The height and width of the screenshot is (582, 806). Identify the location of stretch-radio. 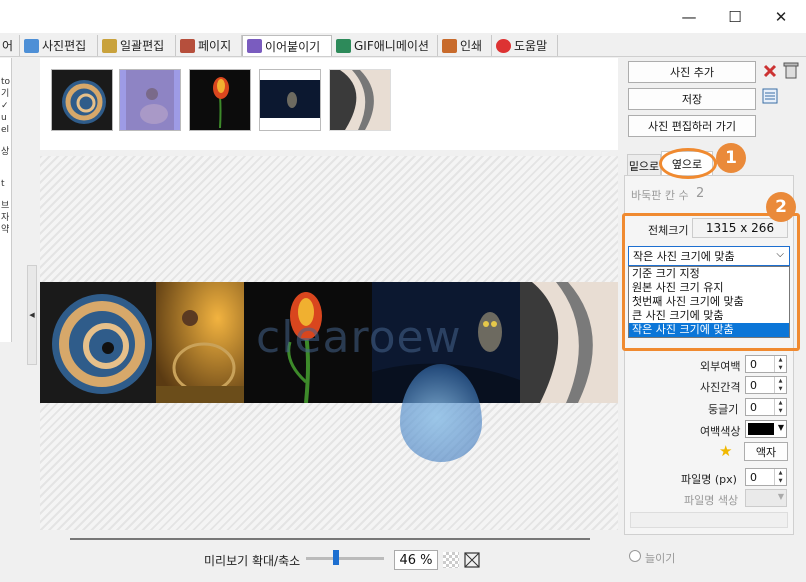
(635, 556).